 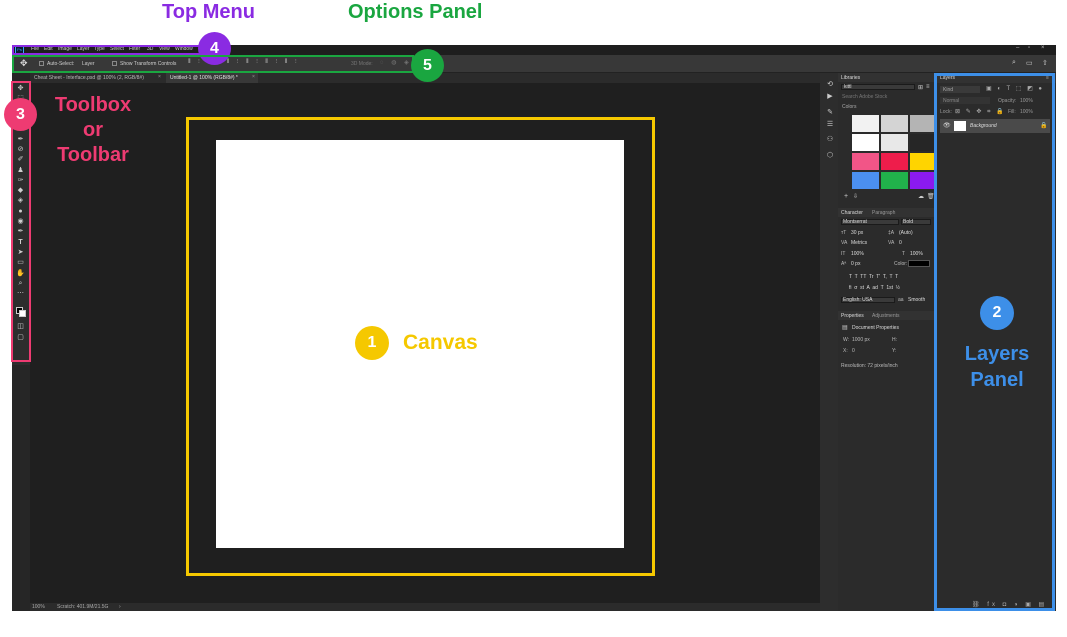 What do you see at coordinates (845, 351) in the screenshot?
I see `x-label: X:` at bounding box center [845, 351].